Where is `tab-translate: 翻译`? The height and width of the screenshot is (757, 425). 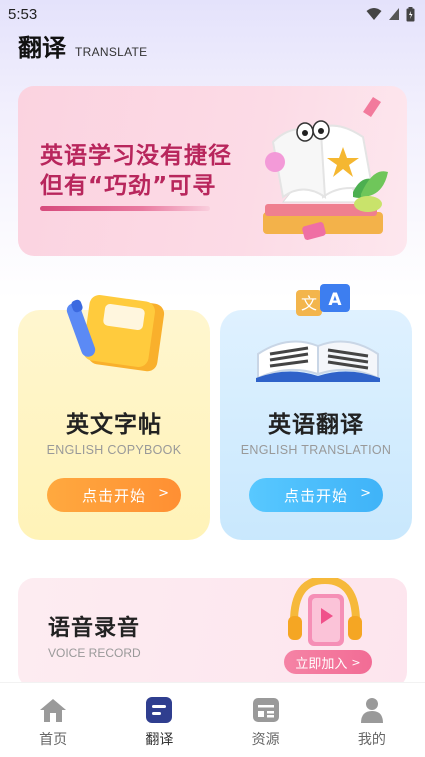
tab-translate: 翻译 is located at coordinates (159, 720).